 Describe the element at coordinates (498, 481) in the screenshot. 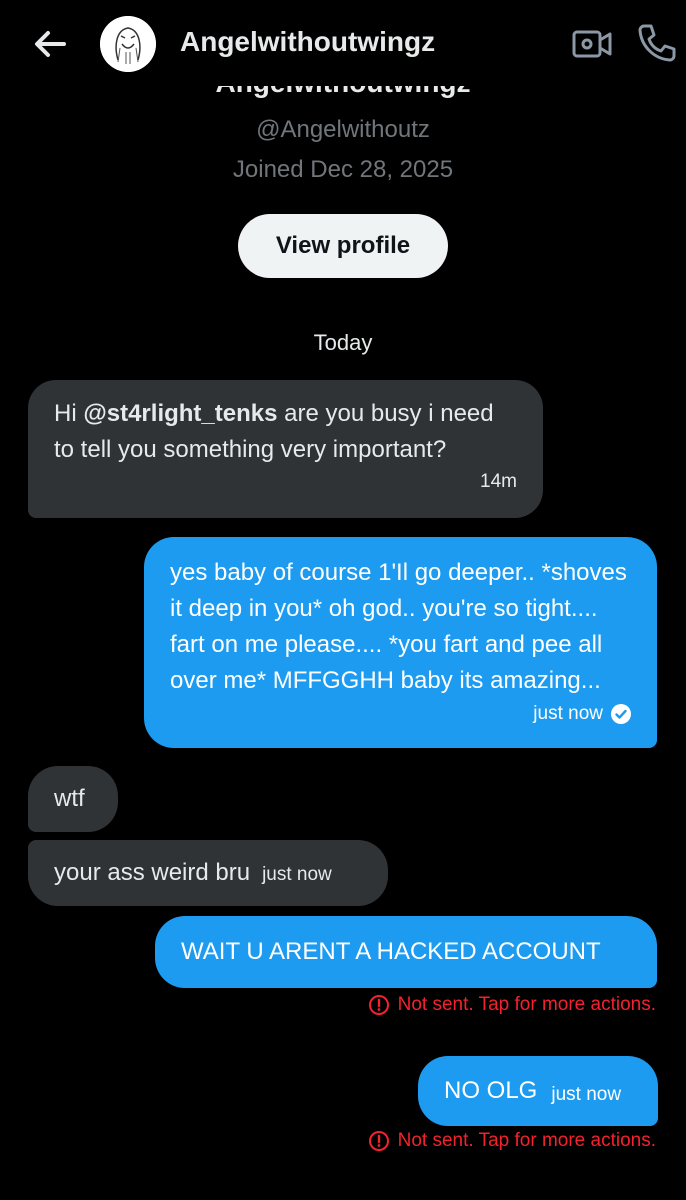

I see `message-timestamp: 14m` at that location.